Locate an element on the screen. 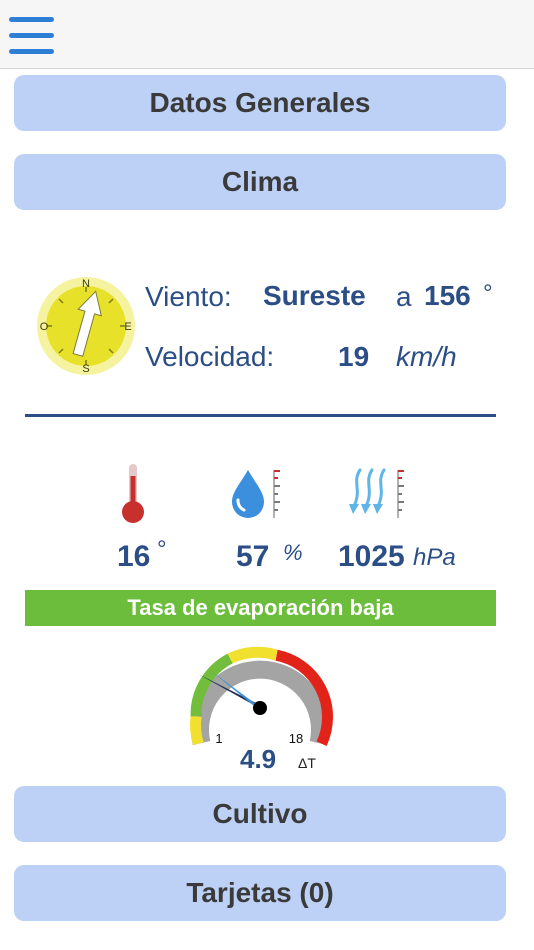 The width and height of the screenshot is (534, 950). section-divider is located at coordinates (260, 415).